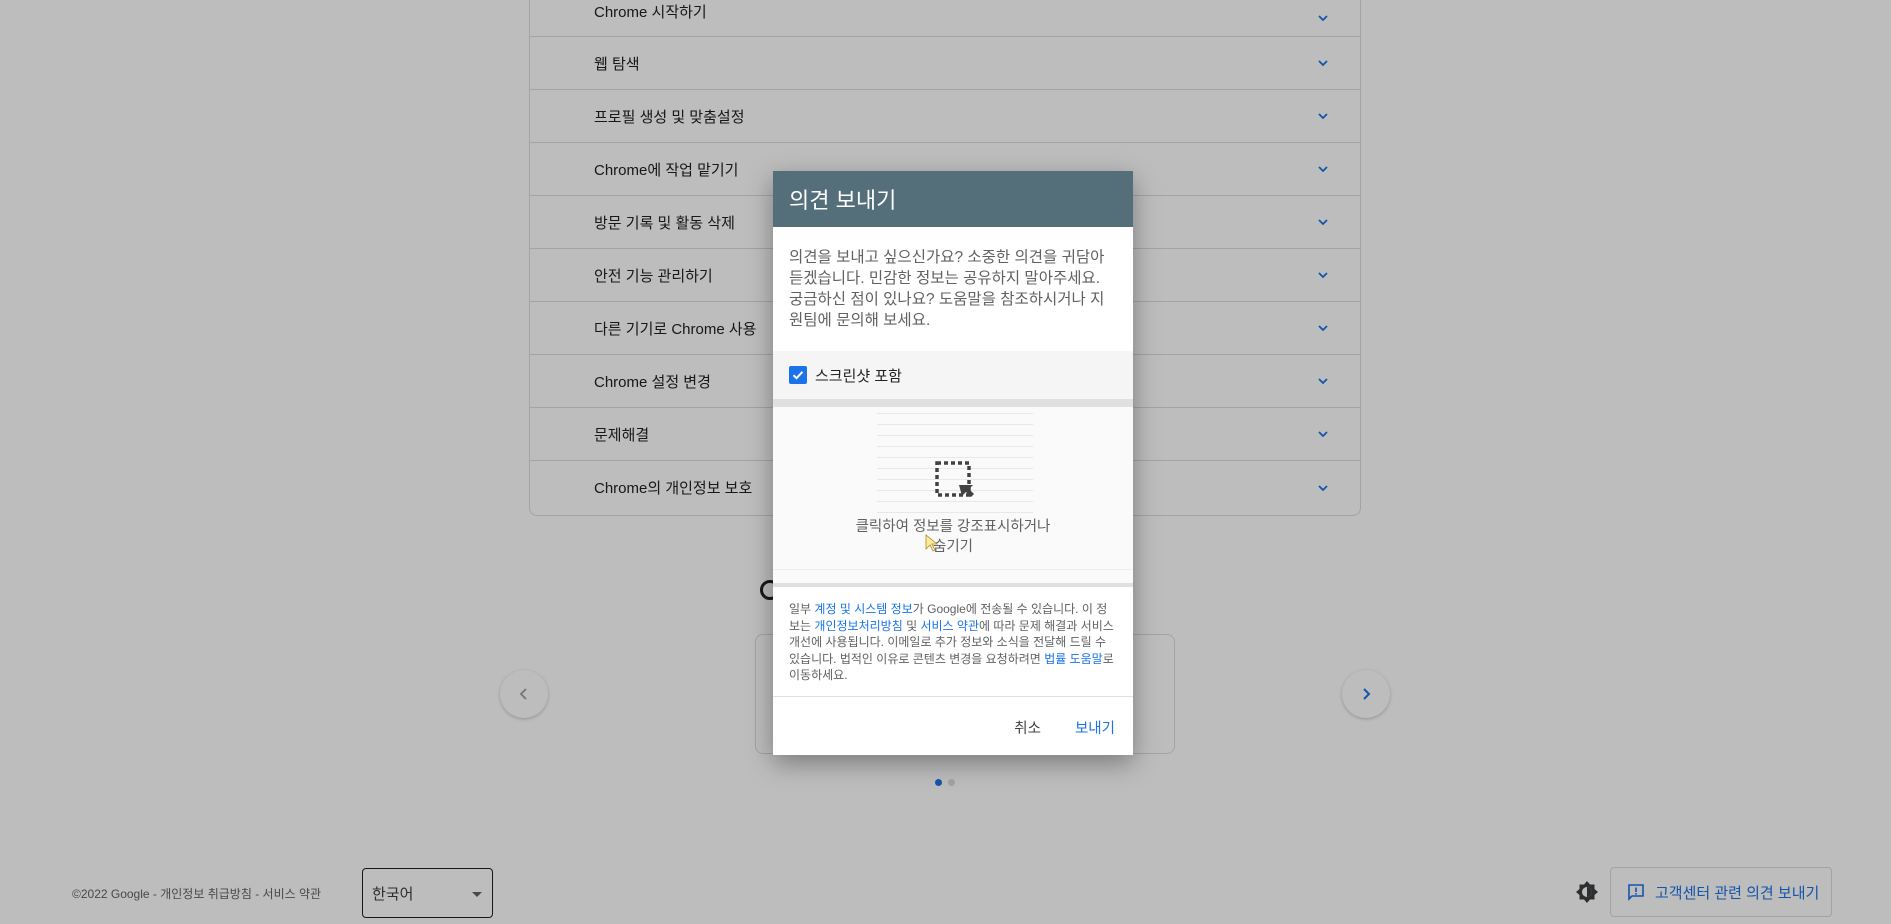 The width and height of the screenshot is (1891, 924). What do you see at coordinates (858, 626) in the screenshot?
I see `privacy-policy-link: 개인정보처리방침` at bounding box center [858, 626].